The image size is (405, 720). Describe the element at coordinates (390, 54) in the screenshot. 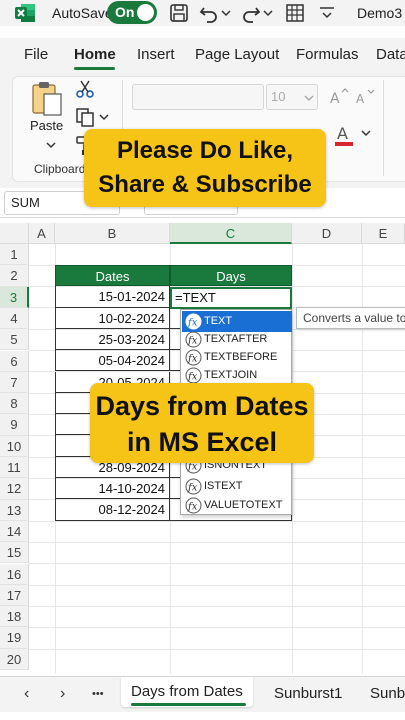

I see `tab-data: Data` at that location.